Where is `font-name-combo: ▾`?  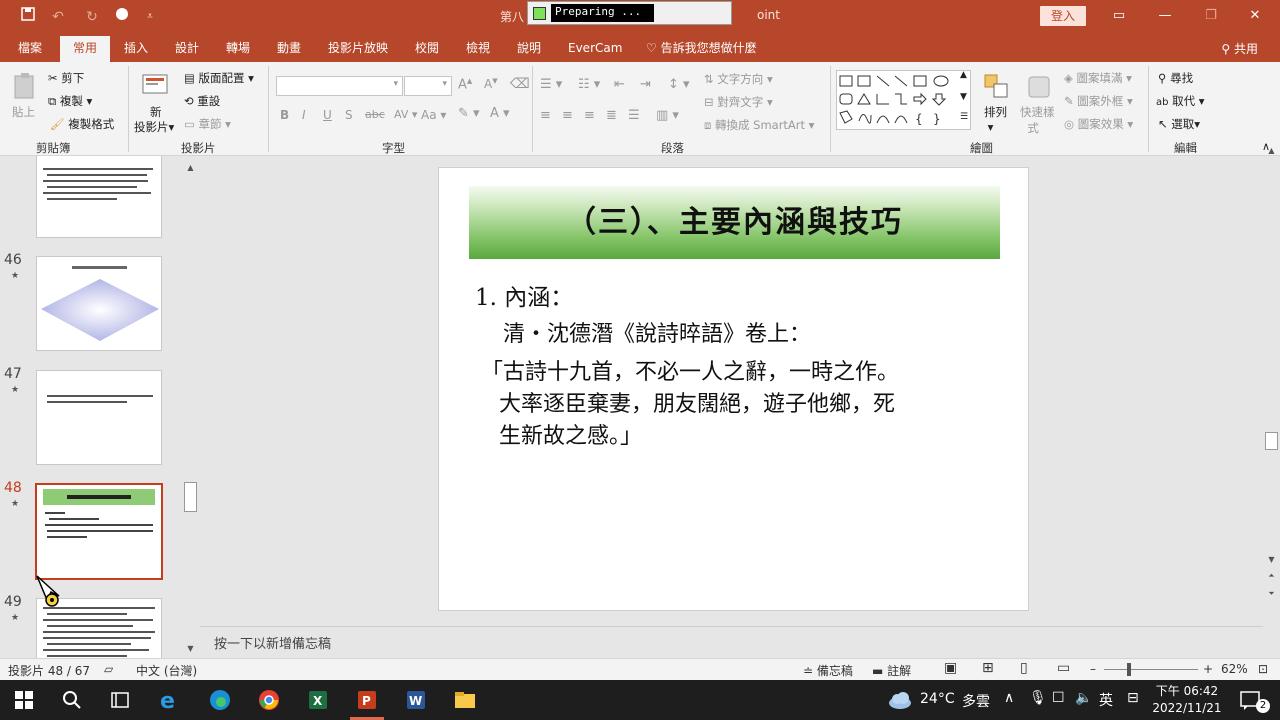
font-name-combo: ▾ is located at coordinates (339, 86).